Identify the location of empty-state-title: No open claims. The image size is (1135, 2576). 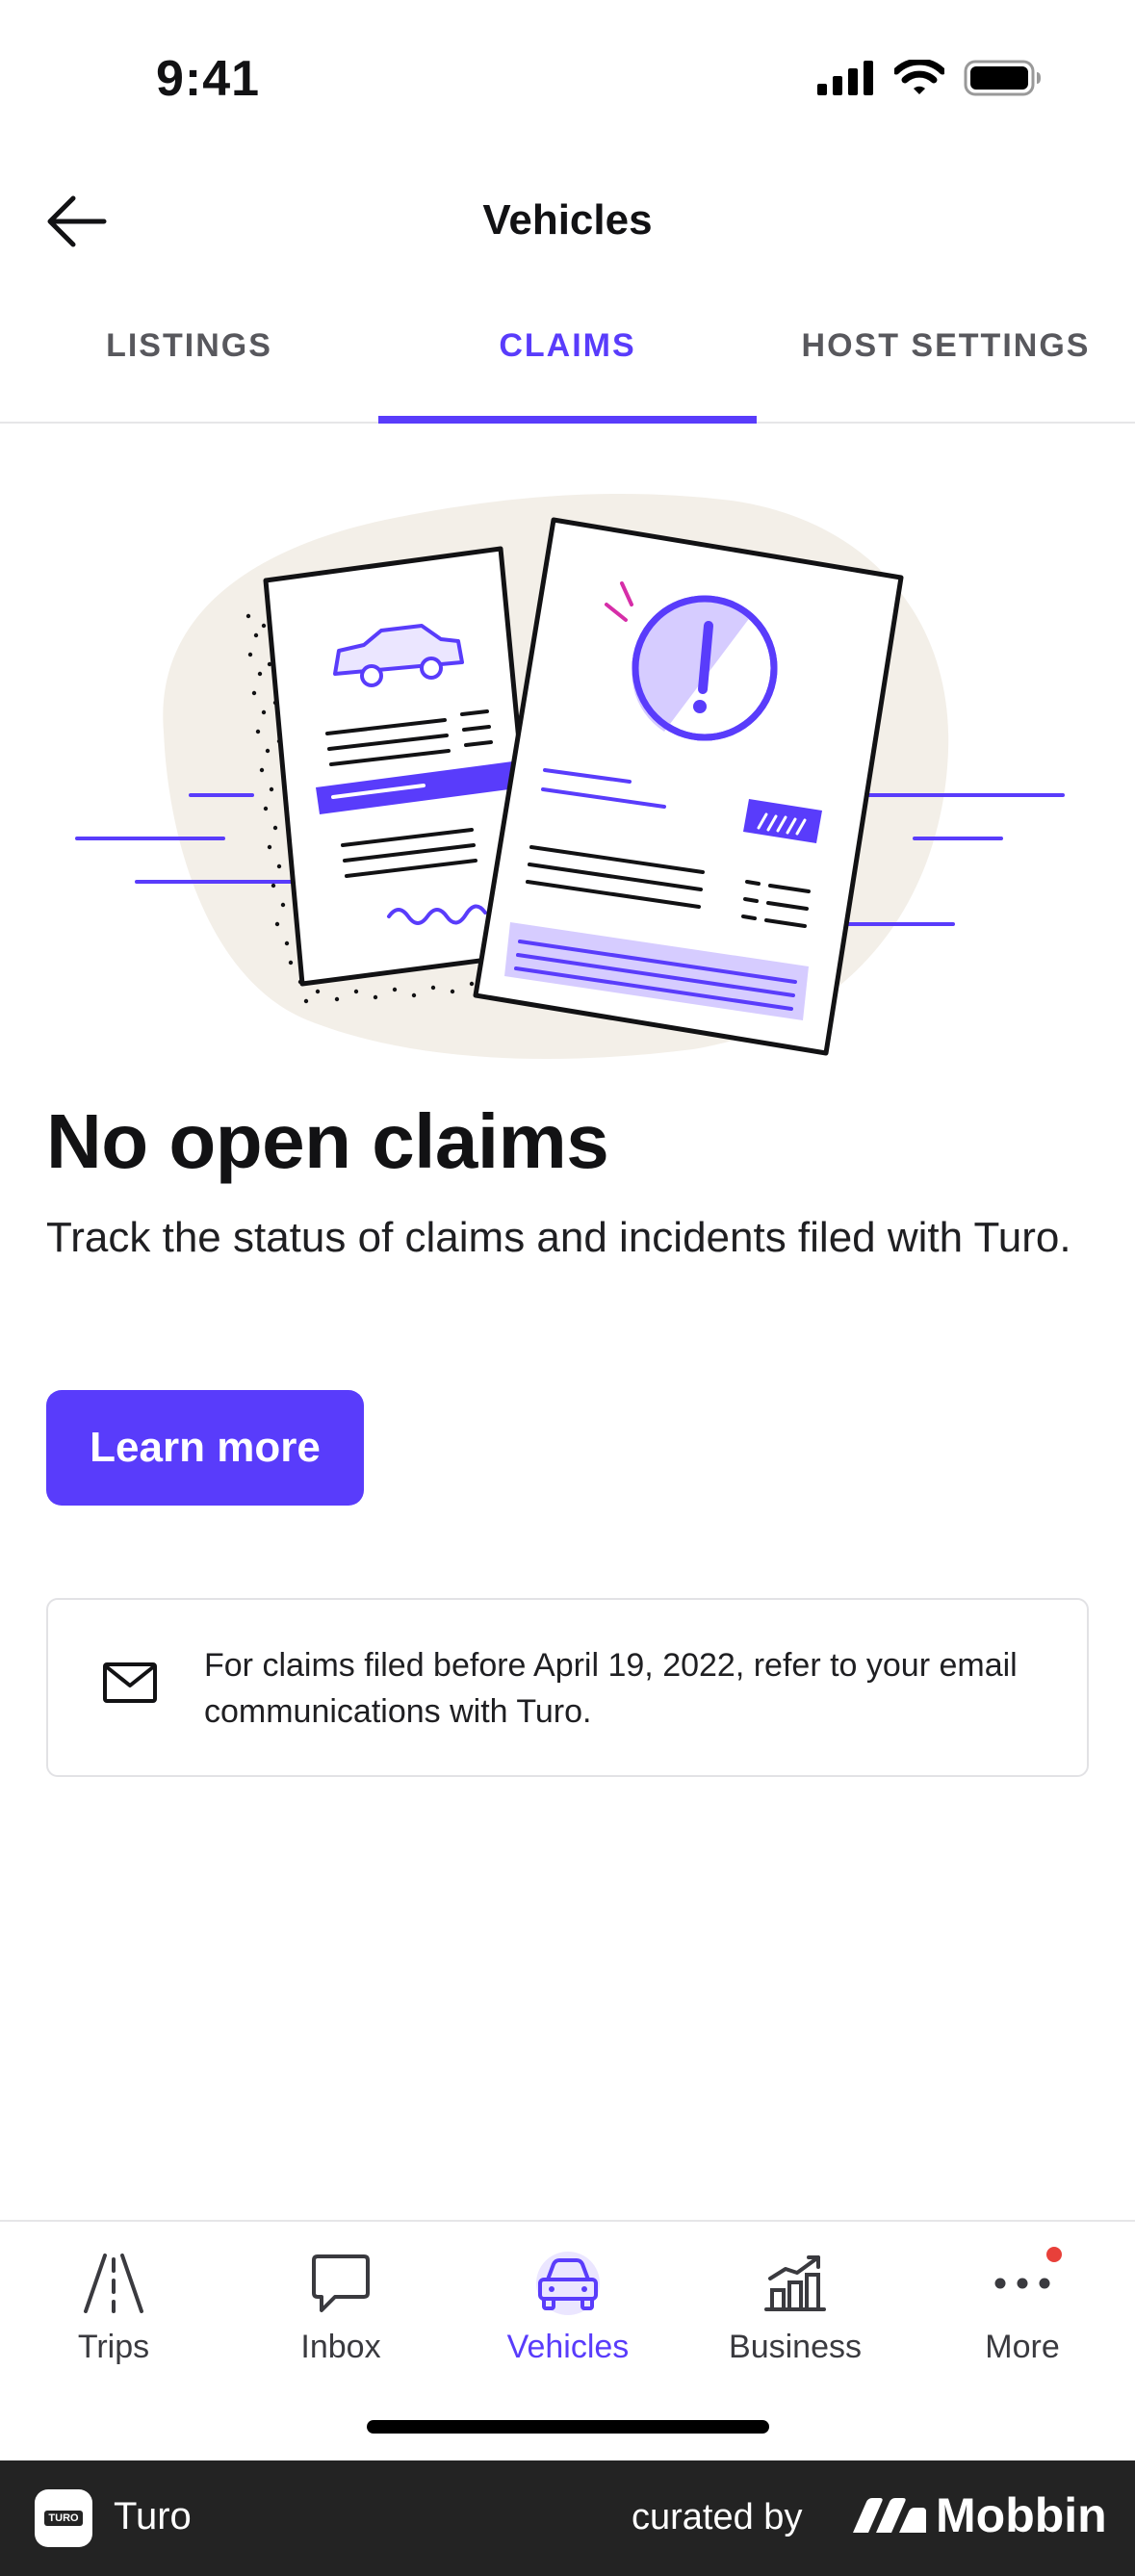
(327, 1141).